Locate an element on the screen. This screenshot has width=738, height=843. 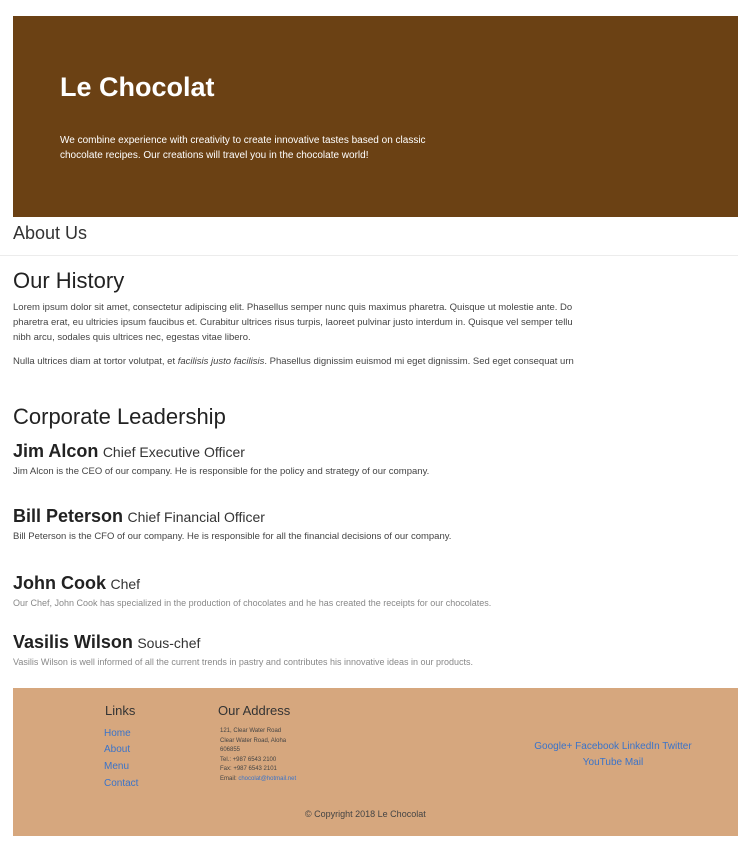
leader-name: Bill Peterson is located at coordinates (68, 516).